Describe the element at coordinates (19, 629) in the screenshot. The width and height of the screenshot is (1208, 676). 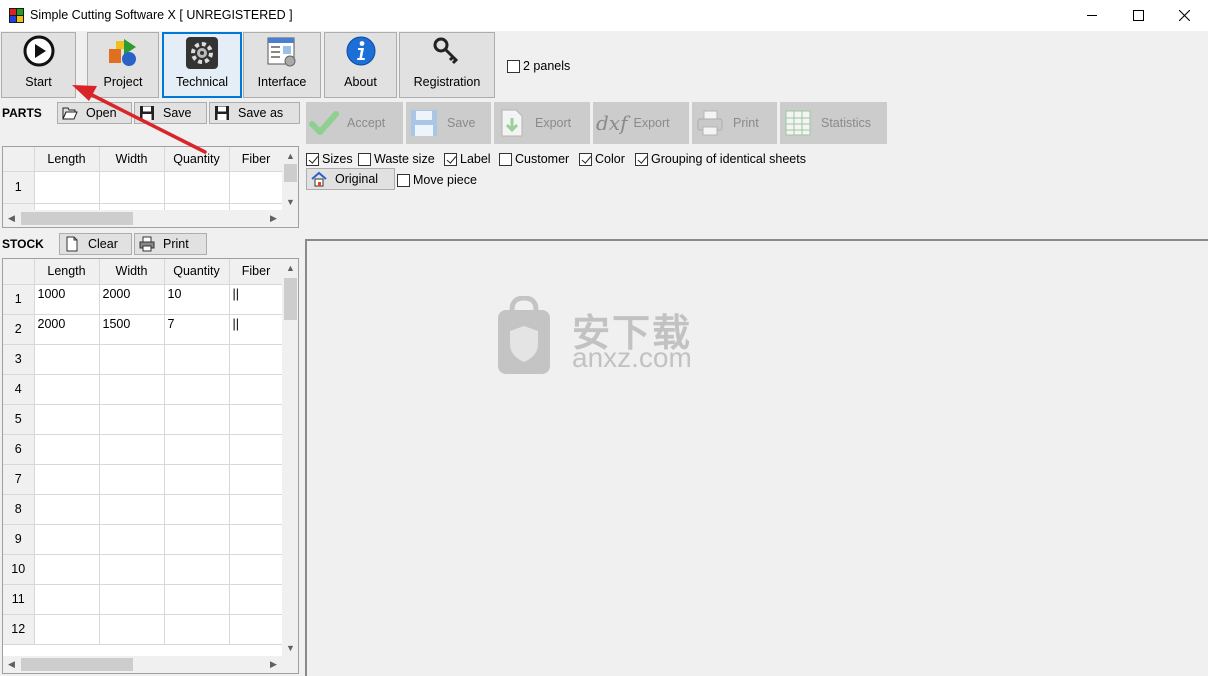
I see `row-number: 12` at that location.